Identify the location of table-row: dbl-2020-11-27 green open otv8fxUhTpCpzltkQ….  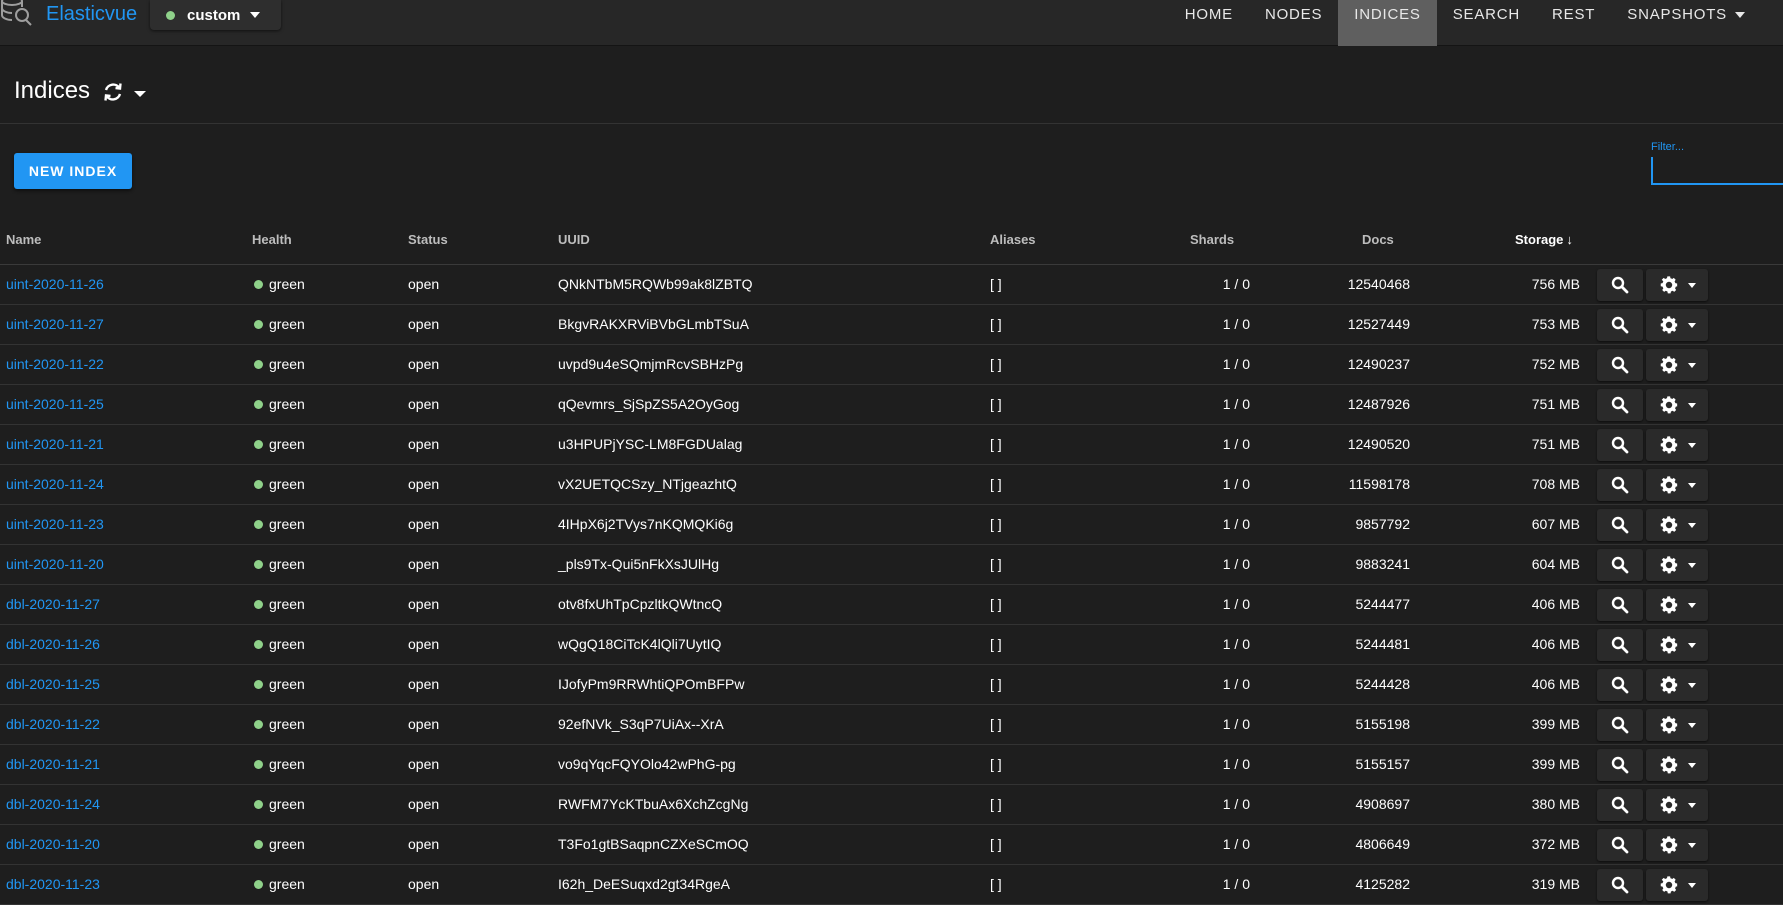
(891, 605).